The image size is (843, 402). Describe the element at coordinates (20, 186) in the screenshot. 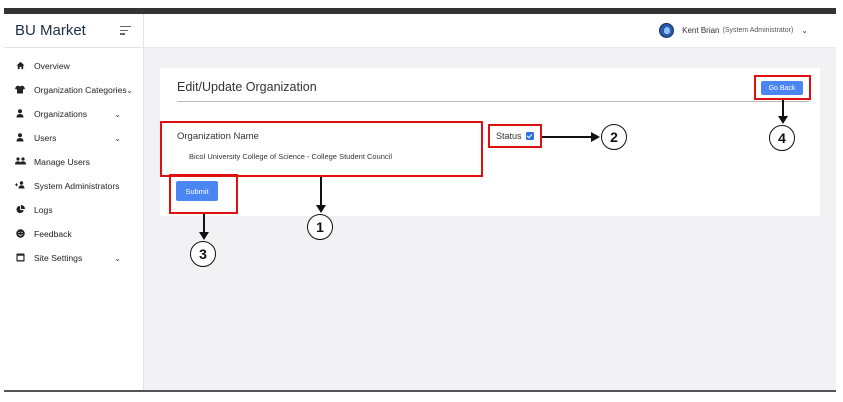

I see `user-plus-icon` at that location.